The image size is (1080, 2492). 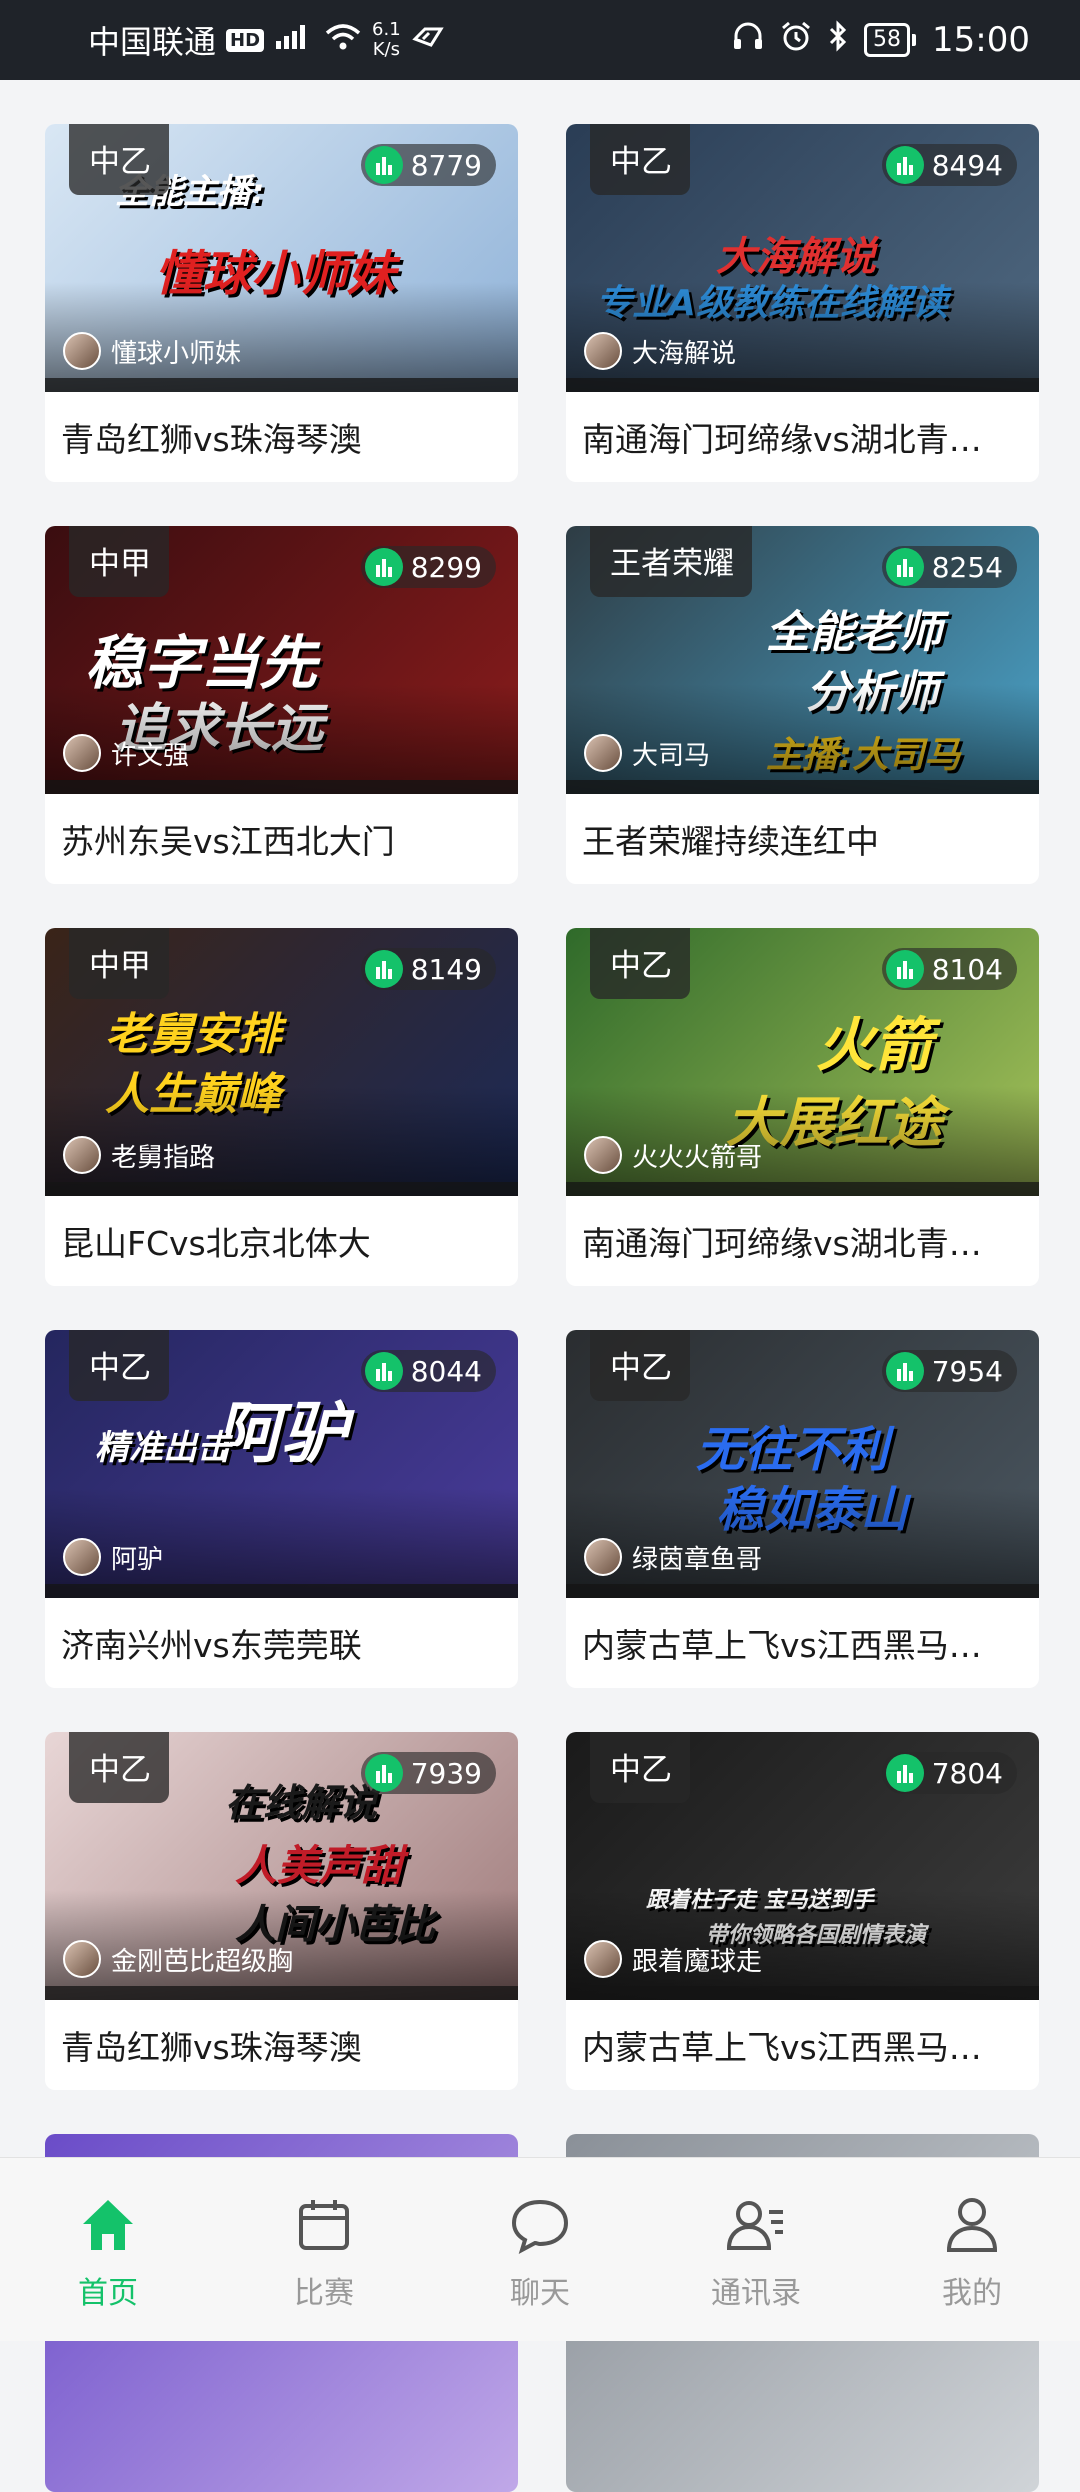 I want to click on stream-card: 老舅安排人生巅峰中甲 8149老舅指路昆山FCvs北京北体大, so click(x=281, y=1107).